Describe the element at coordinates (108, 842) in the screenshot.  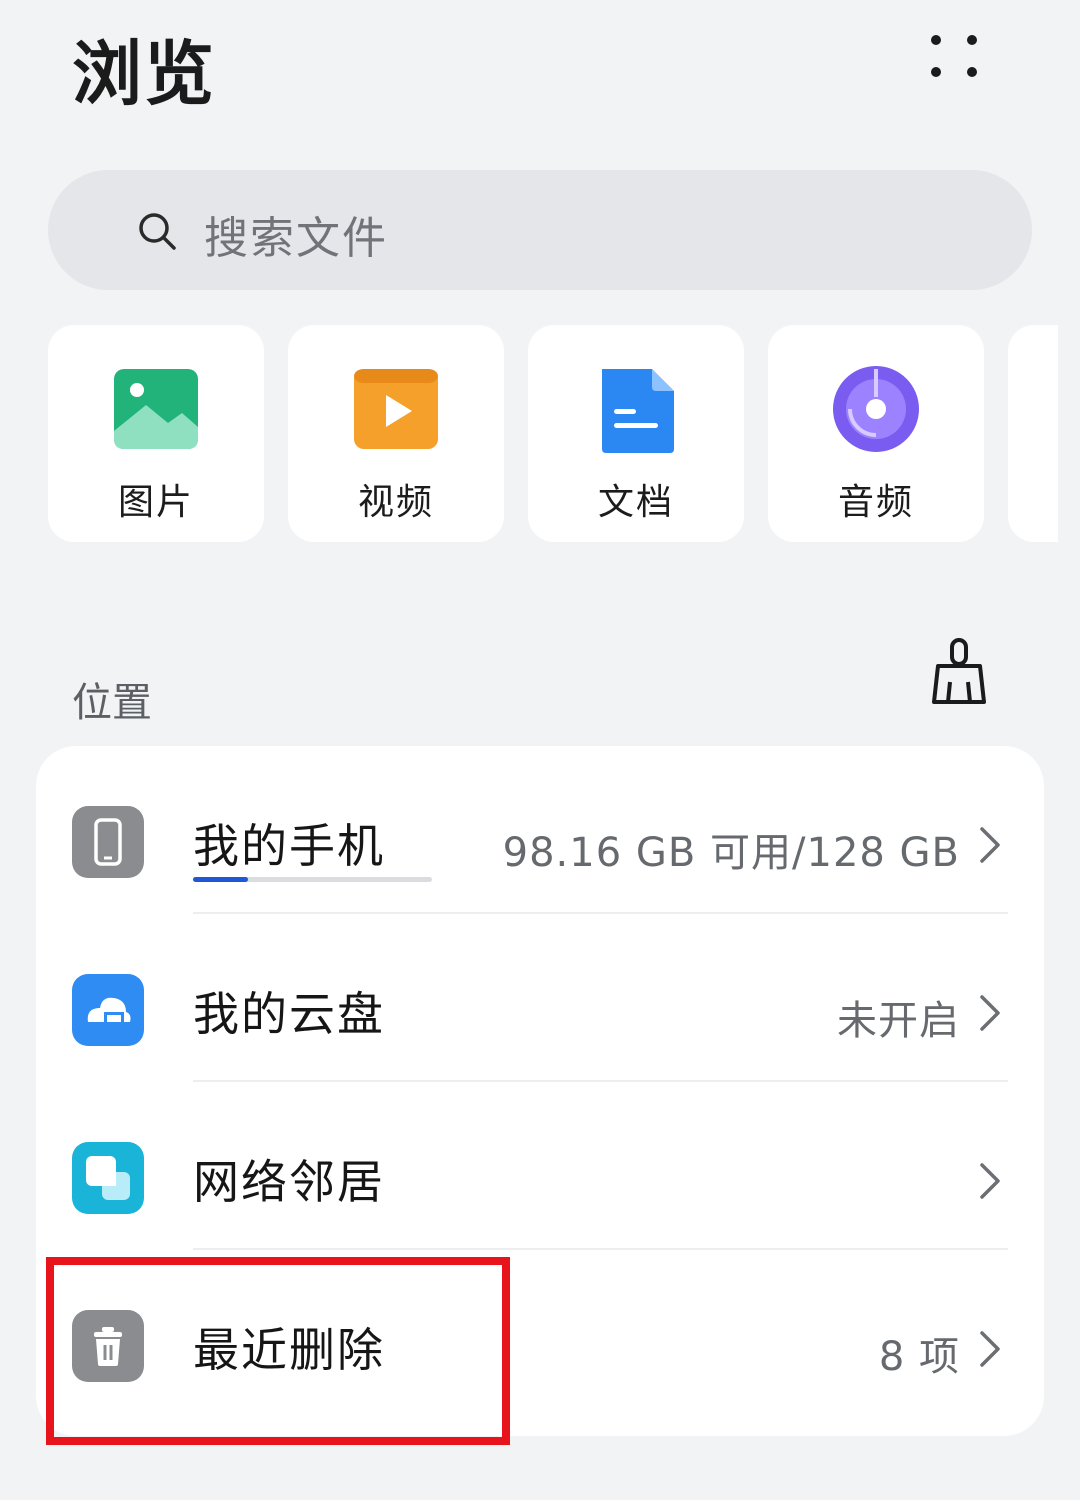
I see `phone-icon` at that location.